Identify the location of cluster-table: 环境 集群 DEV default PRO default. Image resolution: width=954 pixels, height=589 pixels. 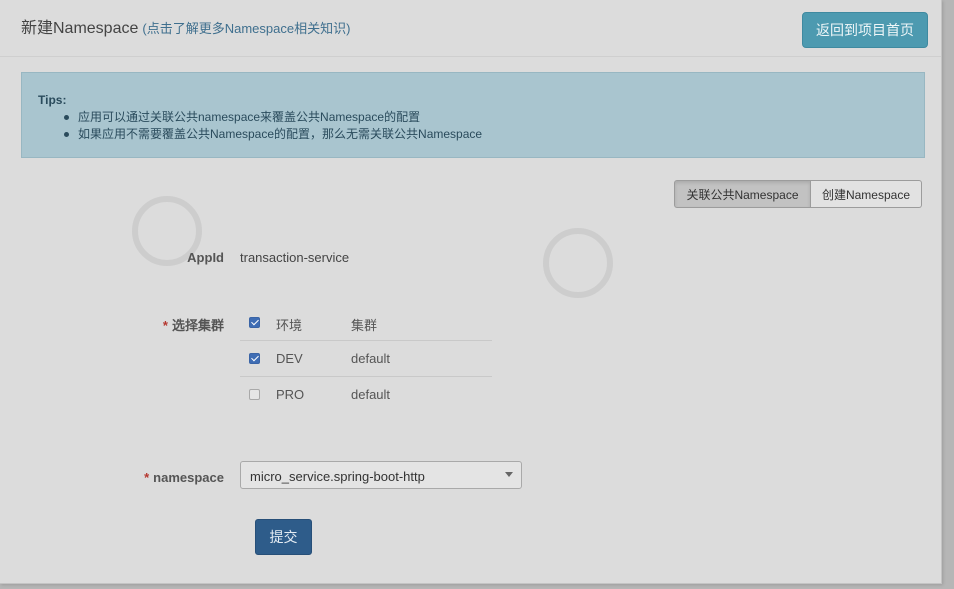
(366, 358).